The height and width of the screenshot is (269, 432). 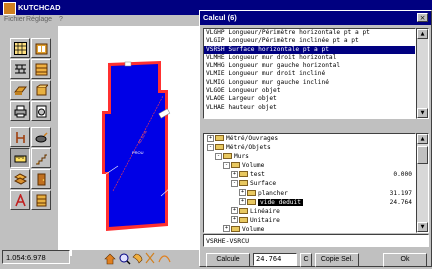 What do you see at coordinates (309, 174) in the screenshot?
I see `tree-node: + test 0.000` at bounding box center [309, 174].